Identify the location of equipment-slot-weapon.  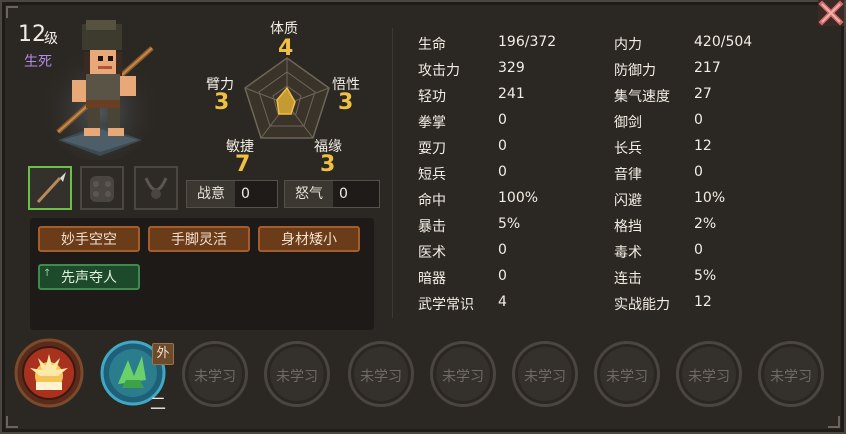
(50, 188).